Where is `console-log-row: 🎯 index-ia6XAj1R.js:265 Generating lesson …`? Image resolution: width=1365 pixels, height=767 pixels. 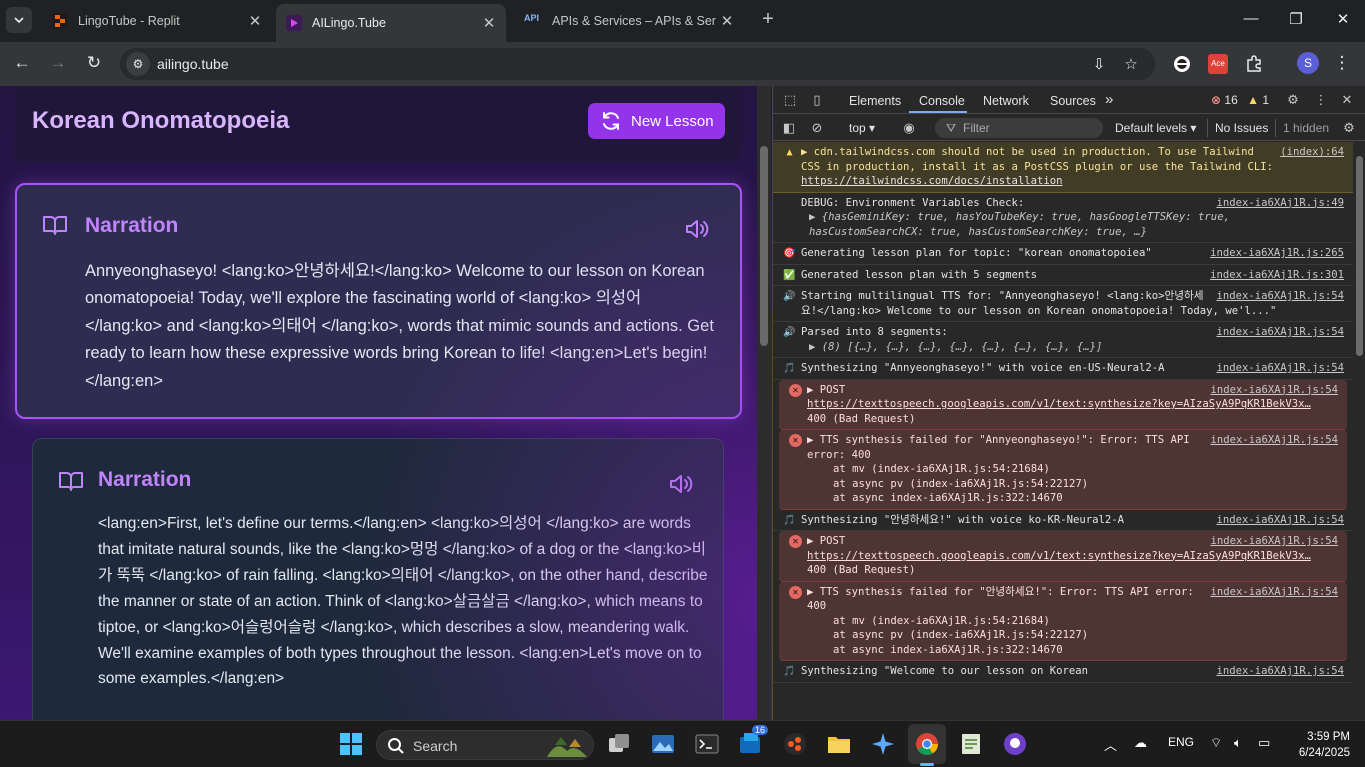 console-log-row: 🎯 index-ia6XAj1R.js:265 Generating lesson … is located at coordinates (1063, 254).